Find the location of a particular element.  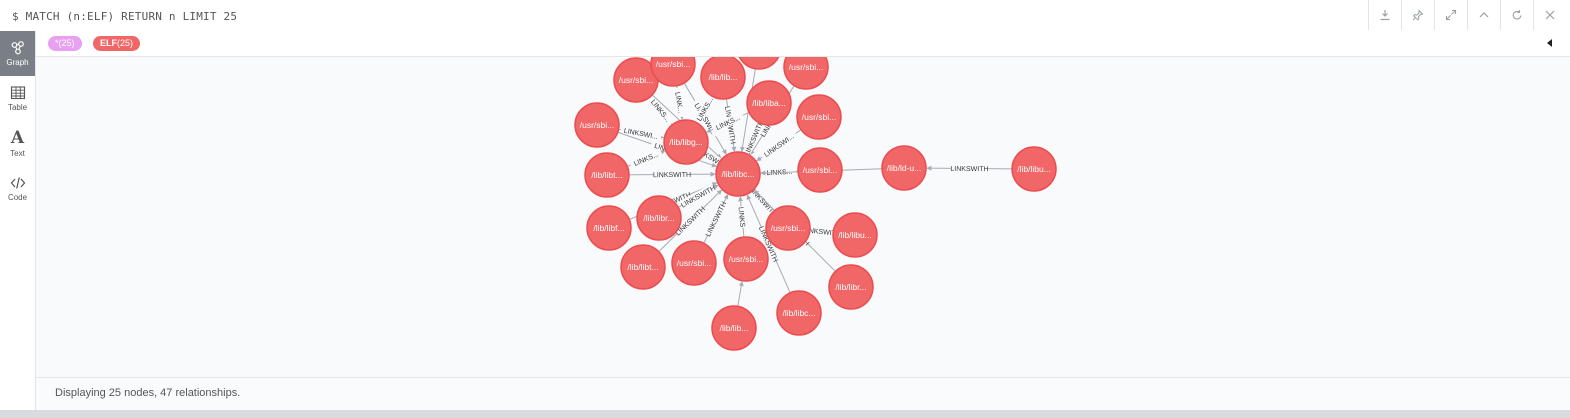

elf-pill-label: ELF is located at coordinates (108, 43).